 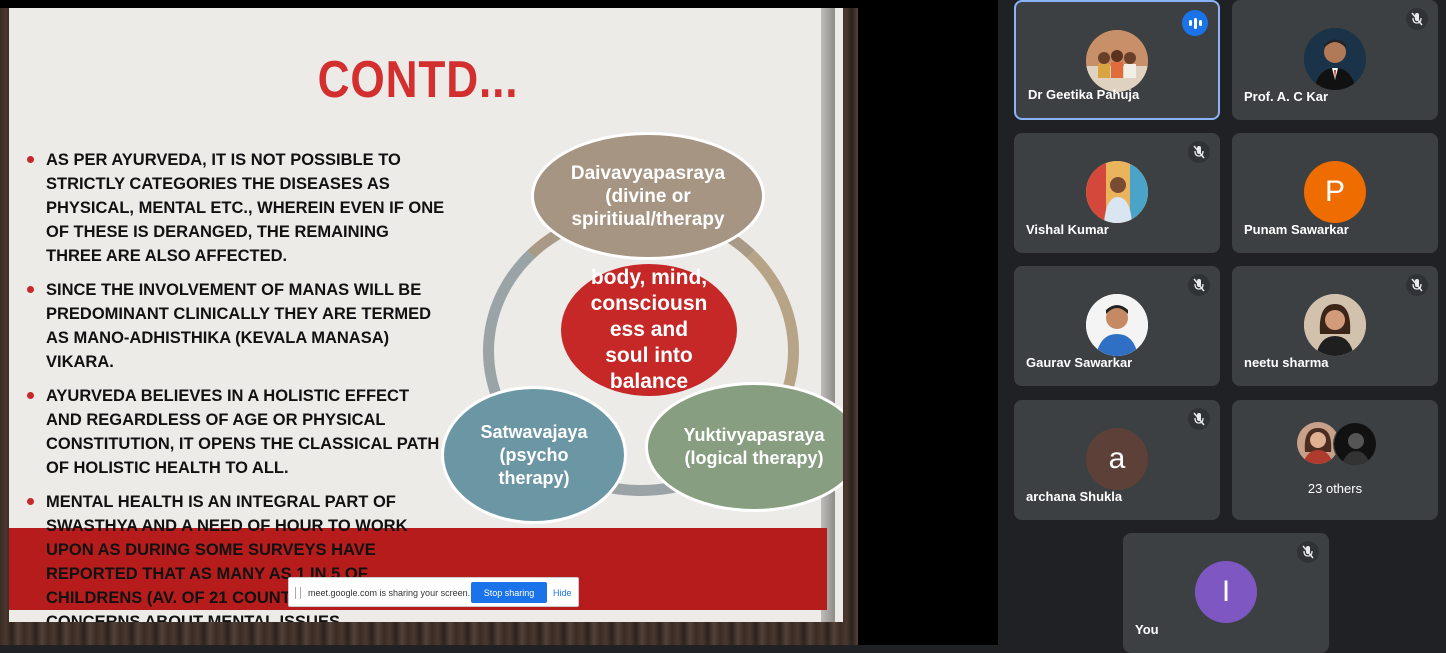 I want to click on participant-tile: Dr Geetika Pahuja, so click(x=1117, y=60).